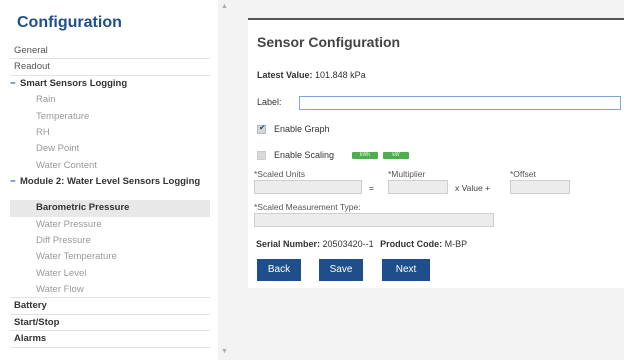 This screenshot has height=360, width=624. I want to click on app-title: Configuration, so click(69, 22).